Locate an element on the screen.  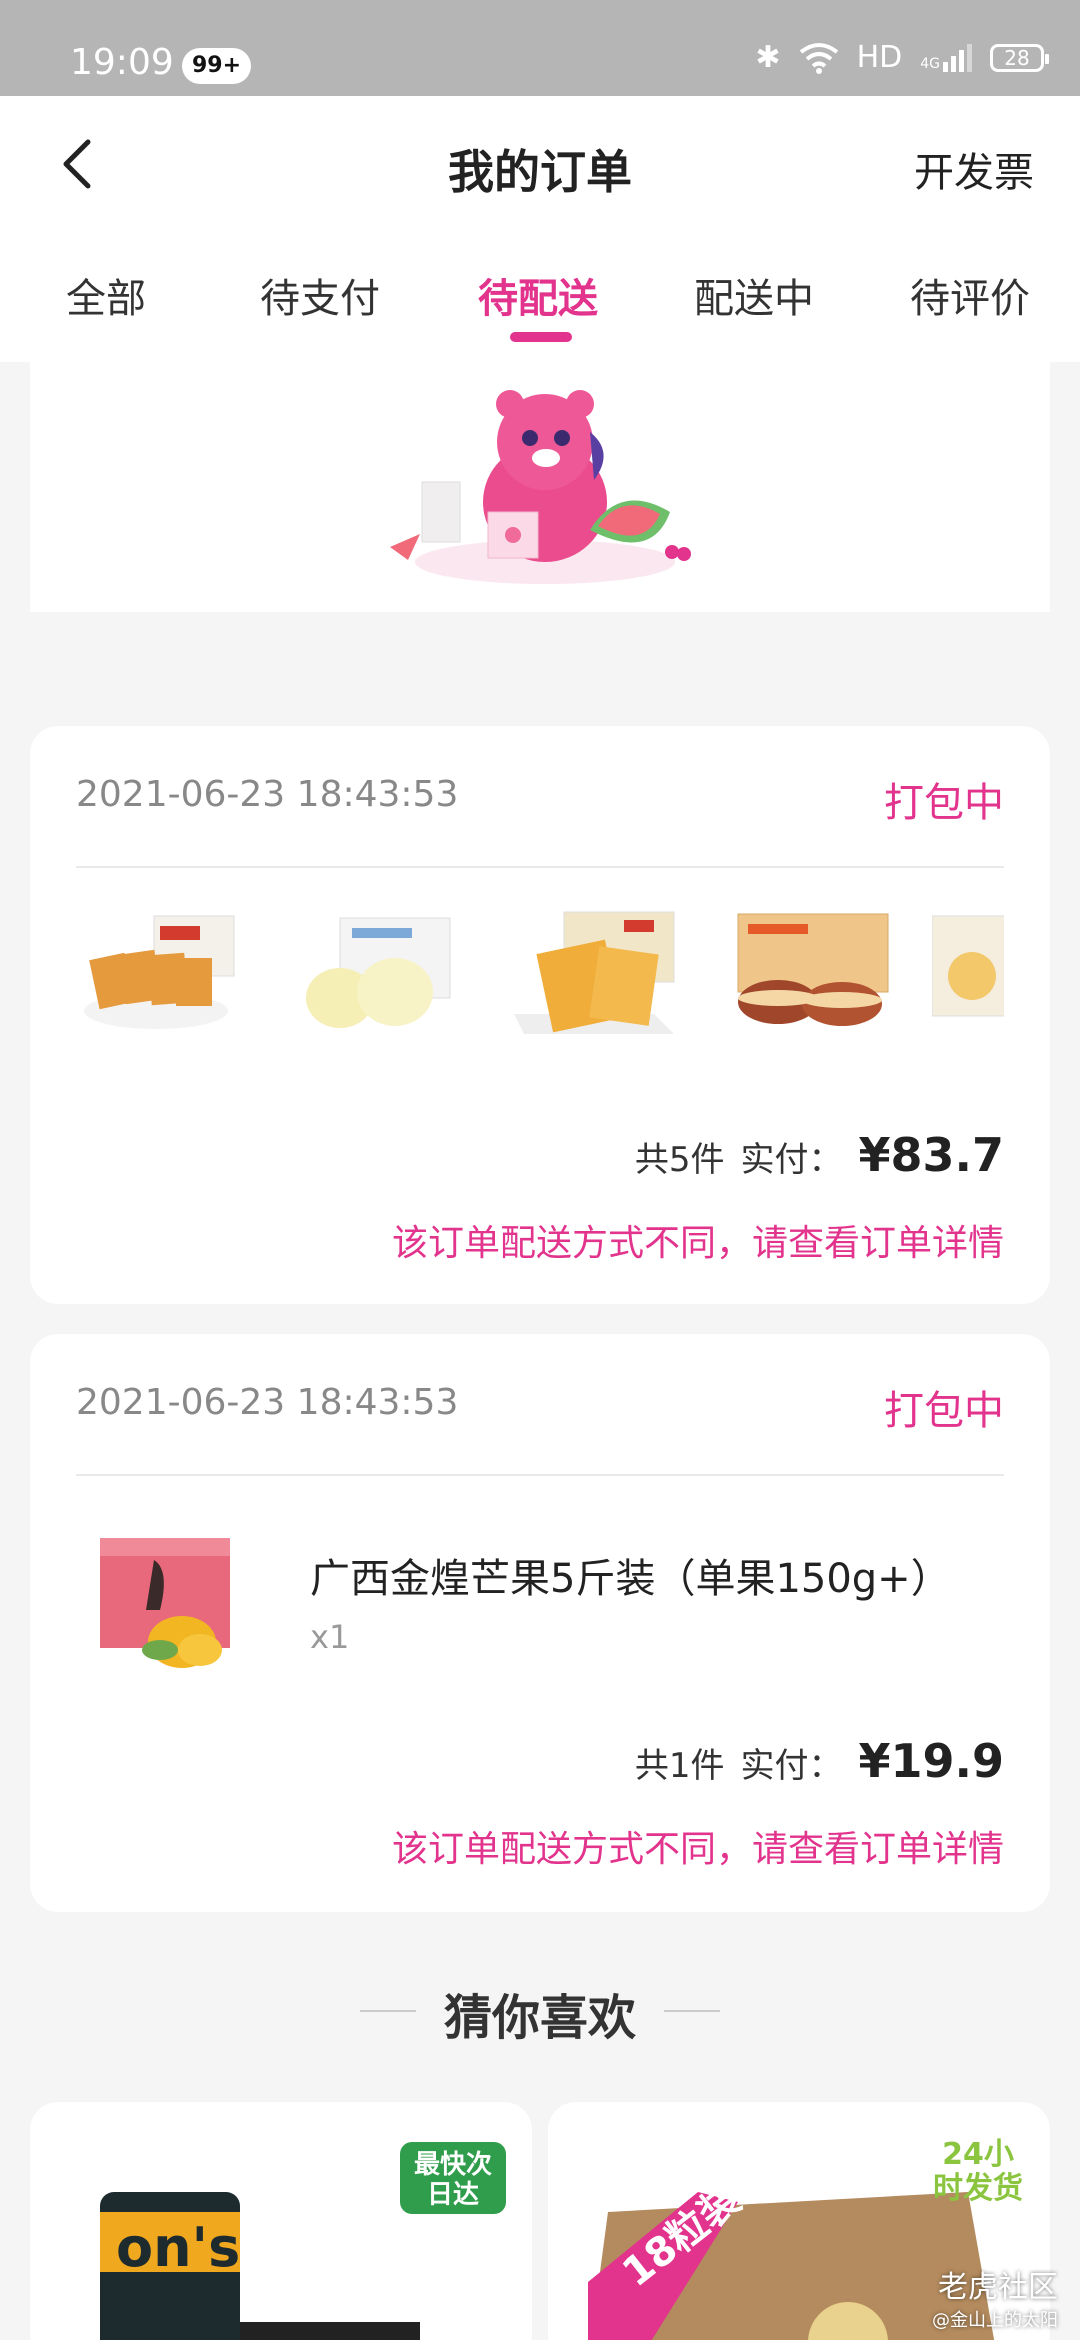
battery-level: 28 is located at coordinates (1017, 57).